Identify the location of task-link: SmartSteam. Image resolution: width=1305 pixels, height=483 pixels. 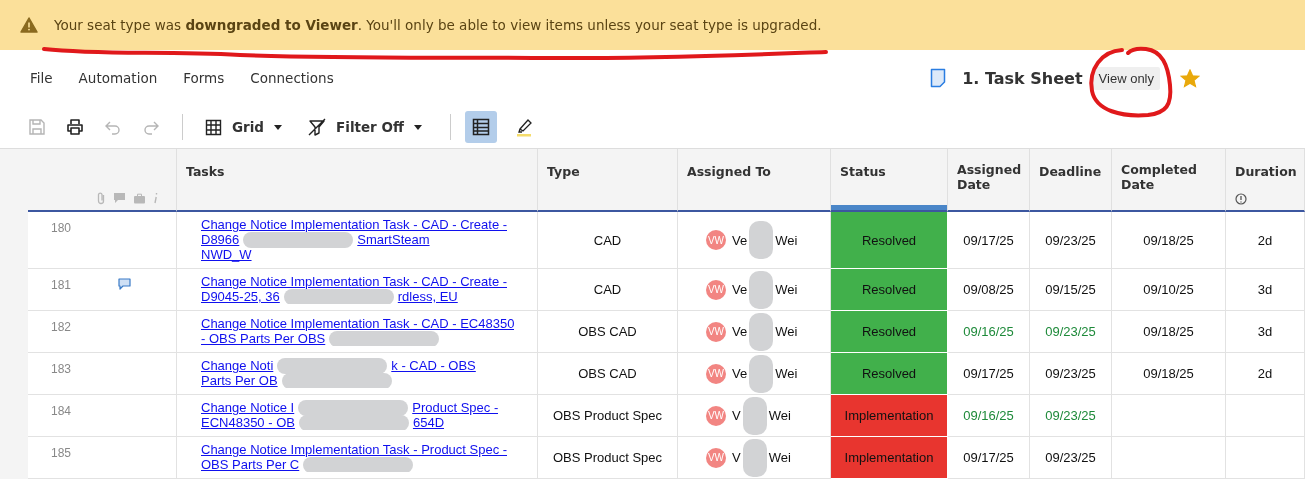
(393, 239).